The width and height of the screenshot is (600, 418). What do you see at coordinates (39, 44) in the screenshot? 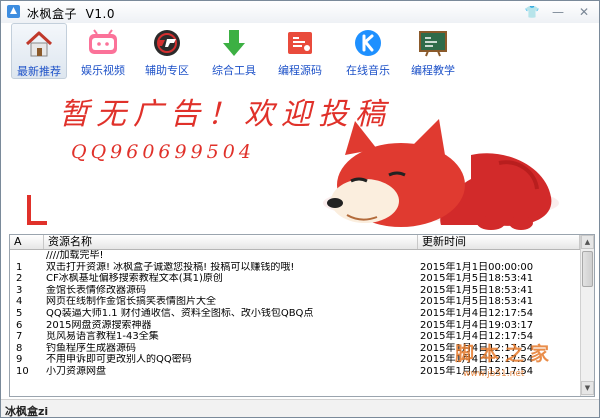
I see `home-icon` at bounding box center [39, 44].